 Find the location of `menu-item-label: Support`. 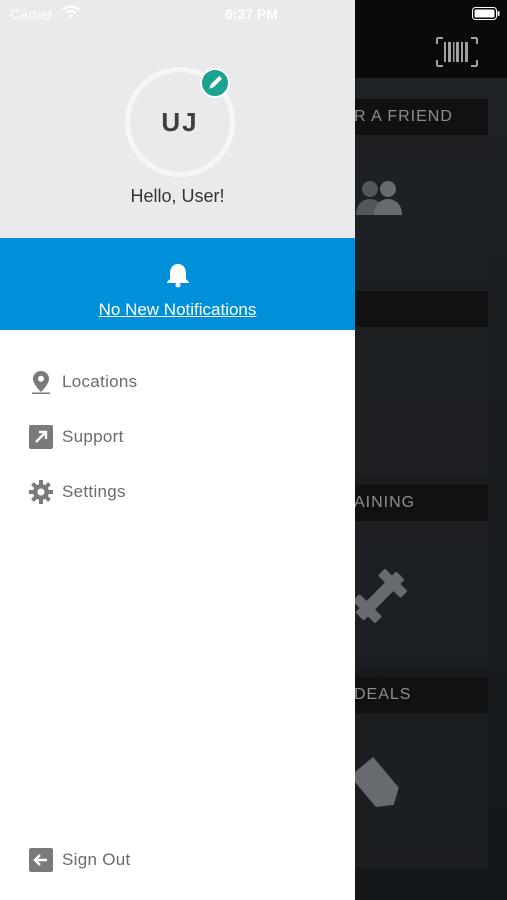

menu-item-label: Support is located at coordinates (93, 436).